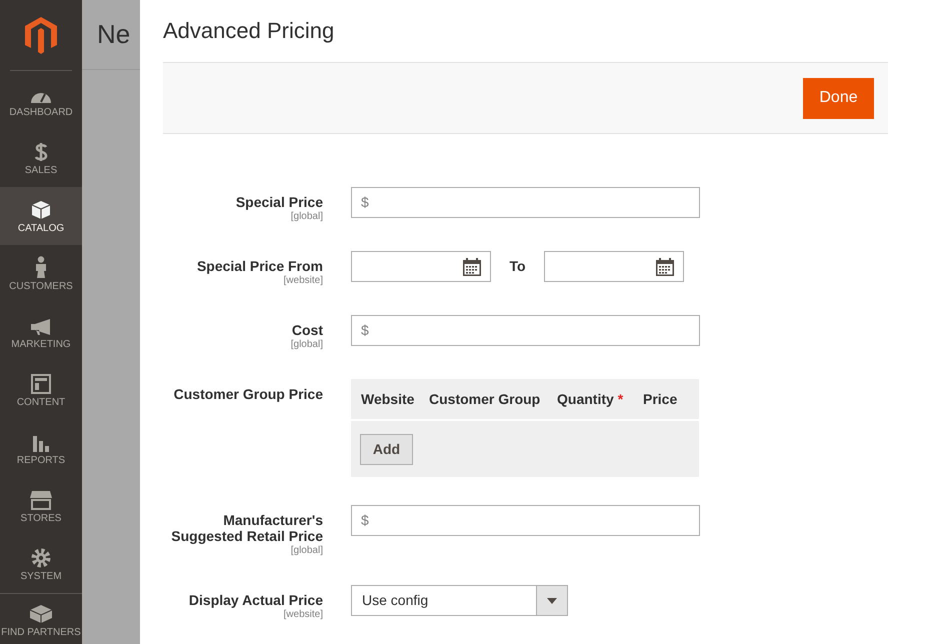  What do you see at coordinates (41, 228) in the screenshot?
I see `sidebar-label: CATALOG` at bounding box center [41, 228].